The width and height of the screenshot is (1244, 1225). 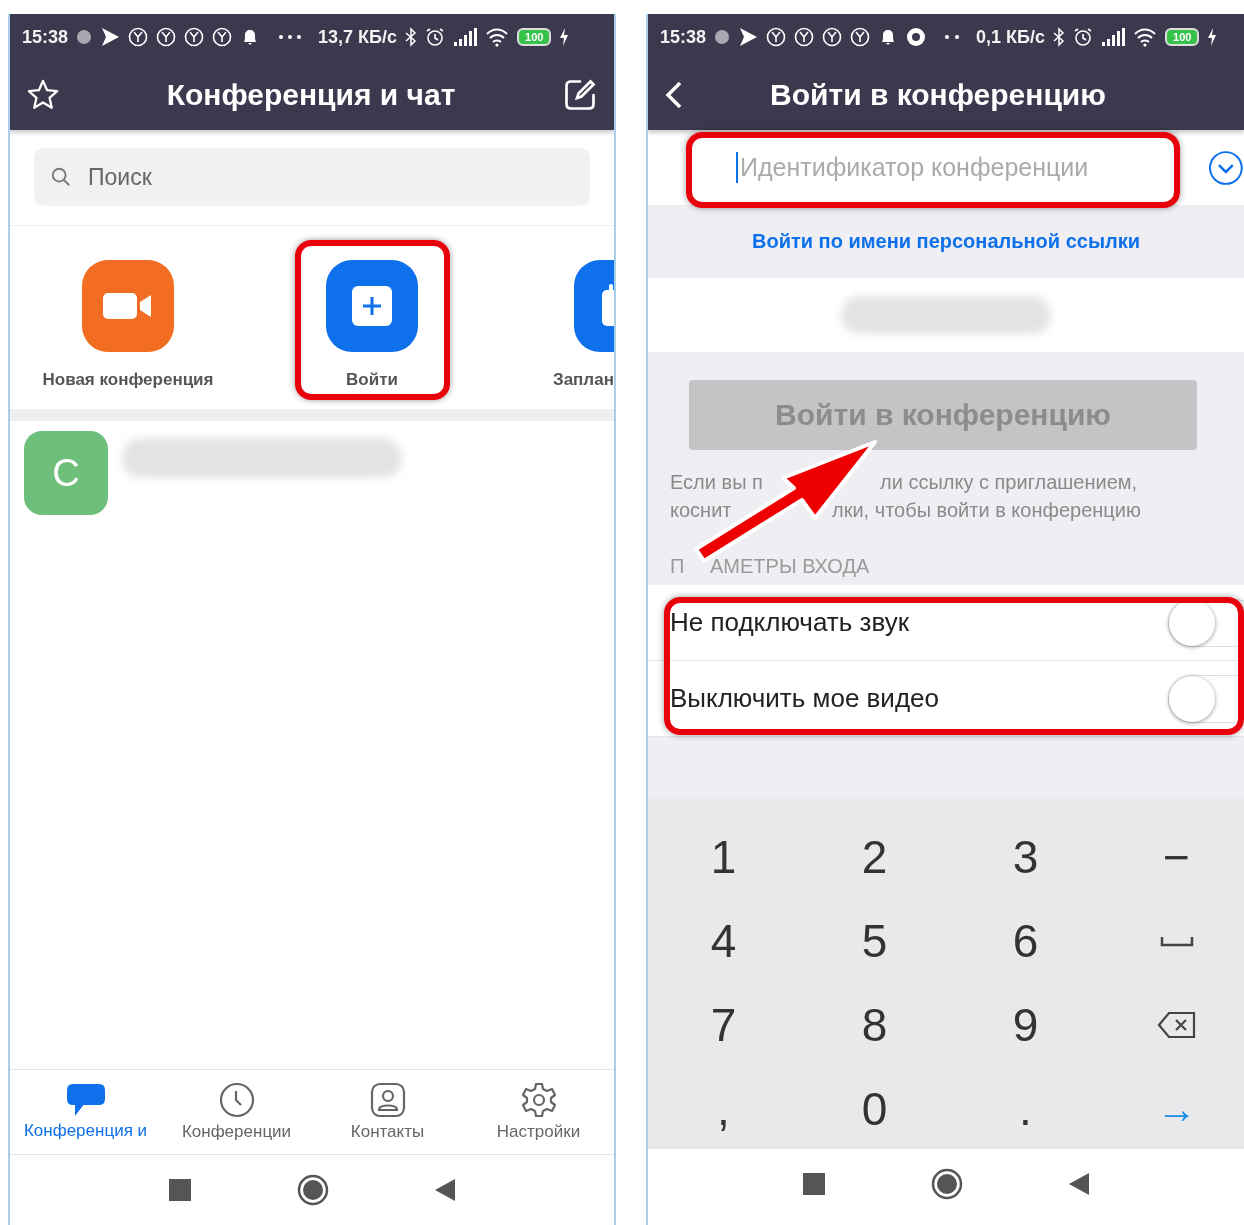 I want to click on space-key-icon, so click(x=1176, y=941).